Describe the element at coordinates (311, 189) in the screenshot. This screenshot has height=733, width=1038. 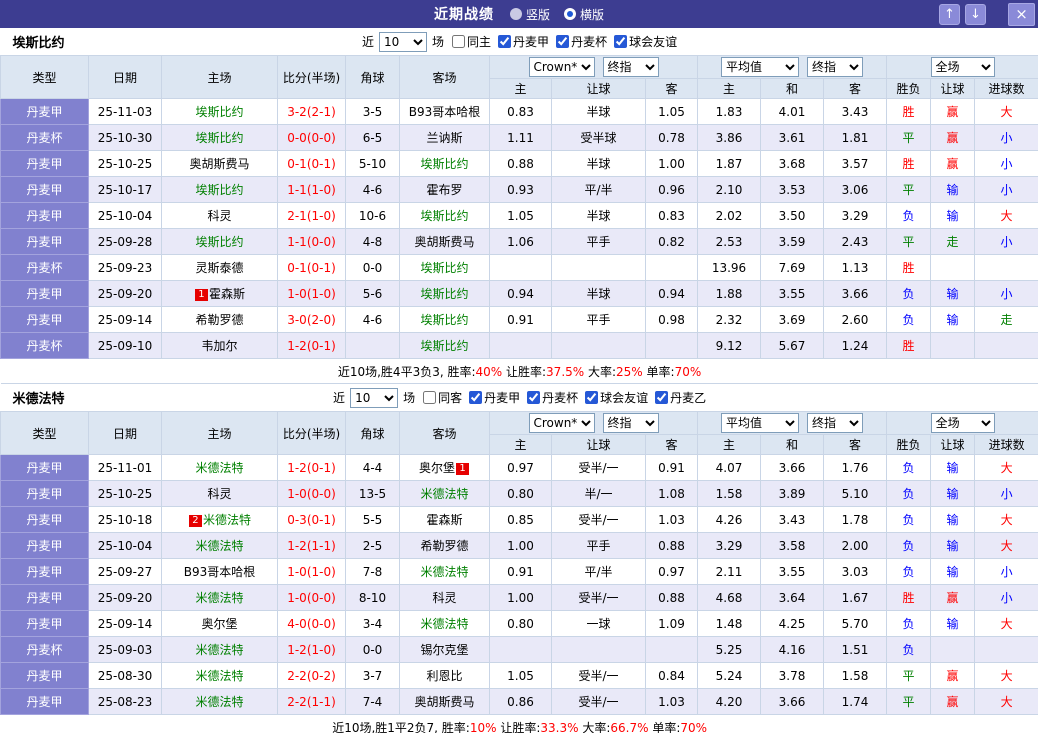
I see `score-cell: 1-1(1-0)` at that location.